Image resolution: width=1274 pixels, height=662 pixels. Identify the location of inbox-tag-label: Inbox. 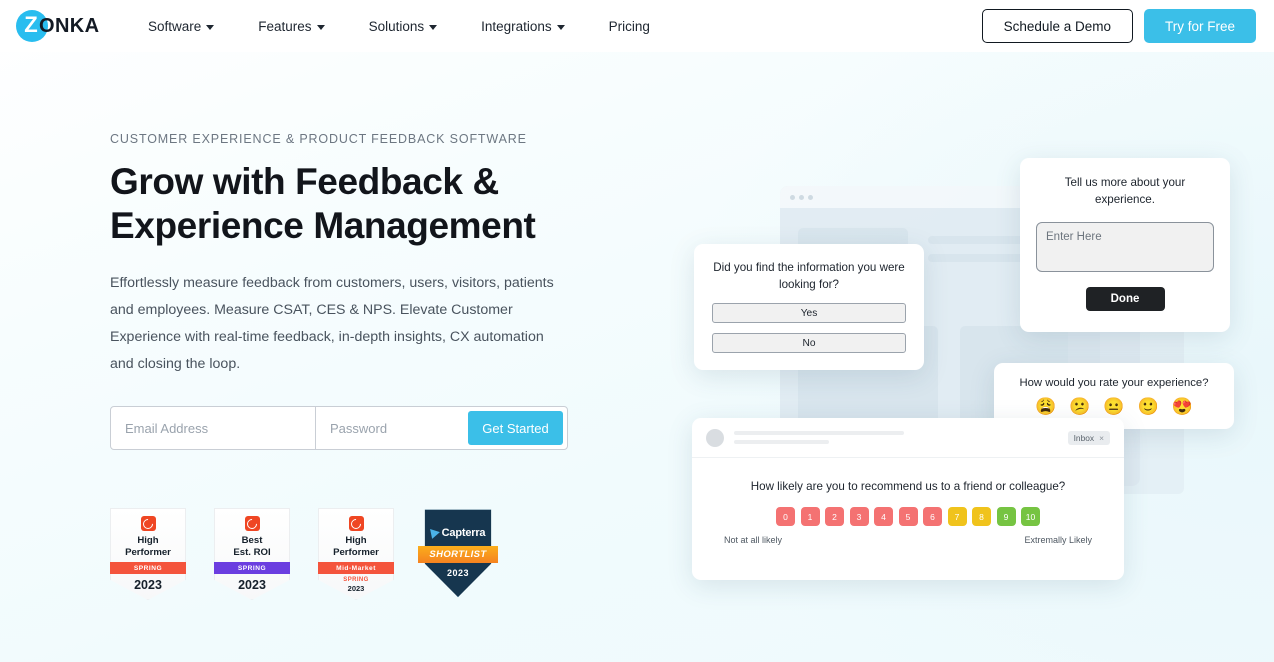
(1084, 437).